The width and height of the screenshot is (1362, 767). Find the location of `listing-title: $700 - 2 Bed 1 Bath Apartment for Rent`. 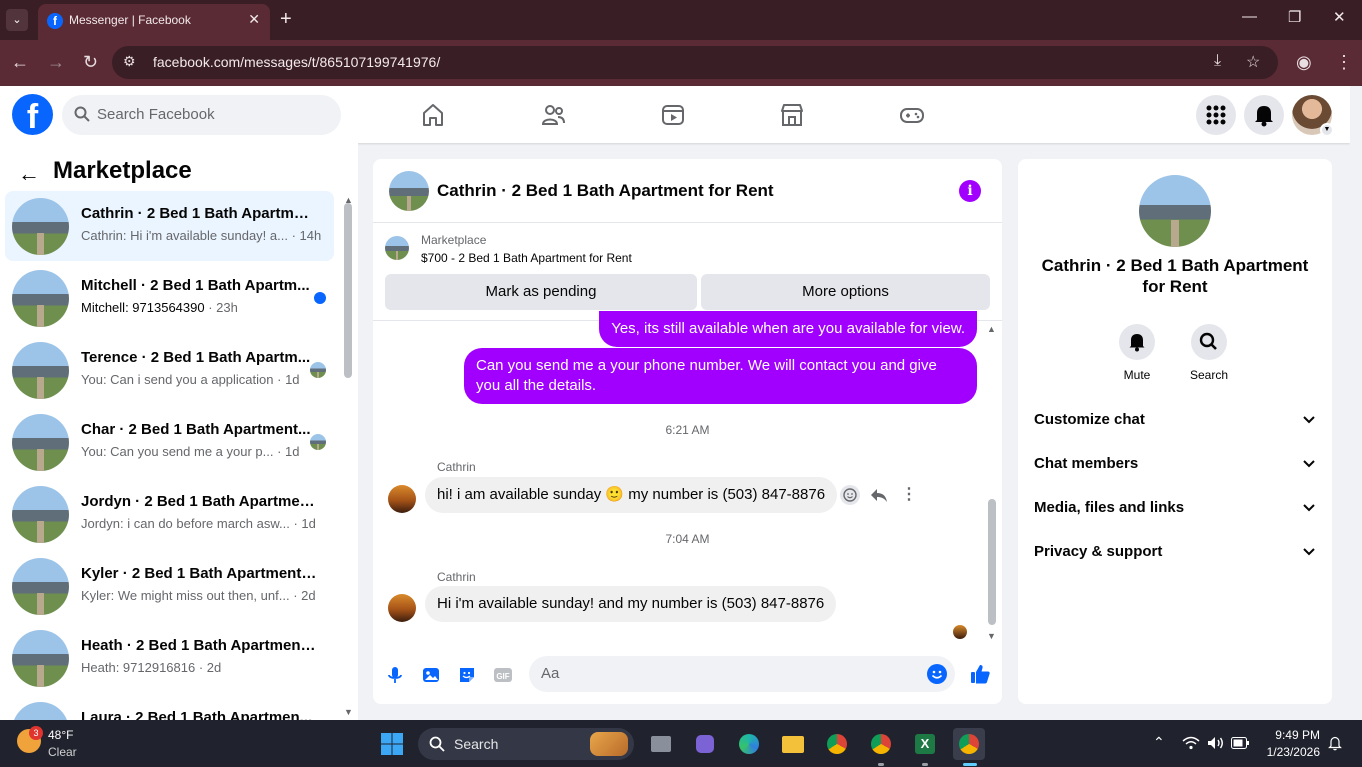

listing-title: $700 - 2 Bed 1 Bath Apartment for Rent is located at coordinates (526, 258).